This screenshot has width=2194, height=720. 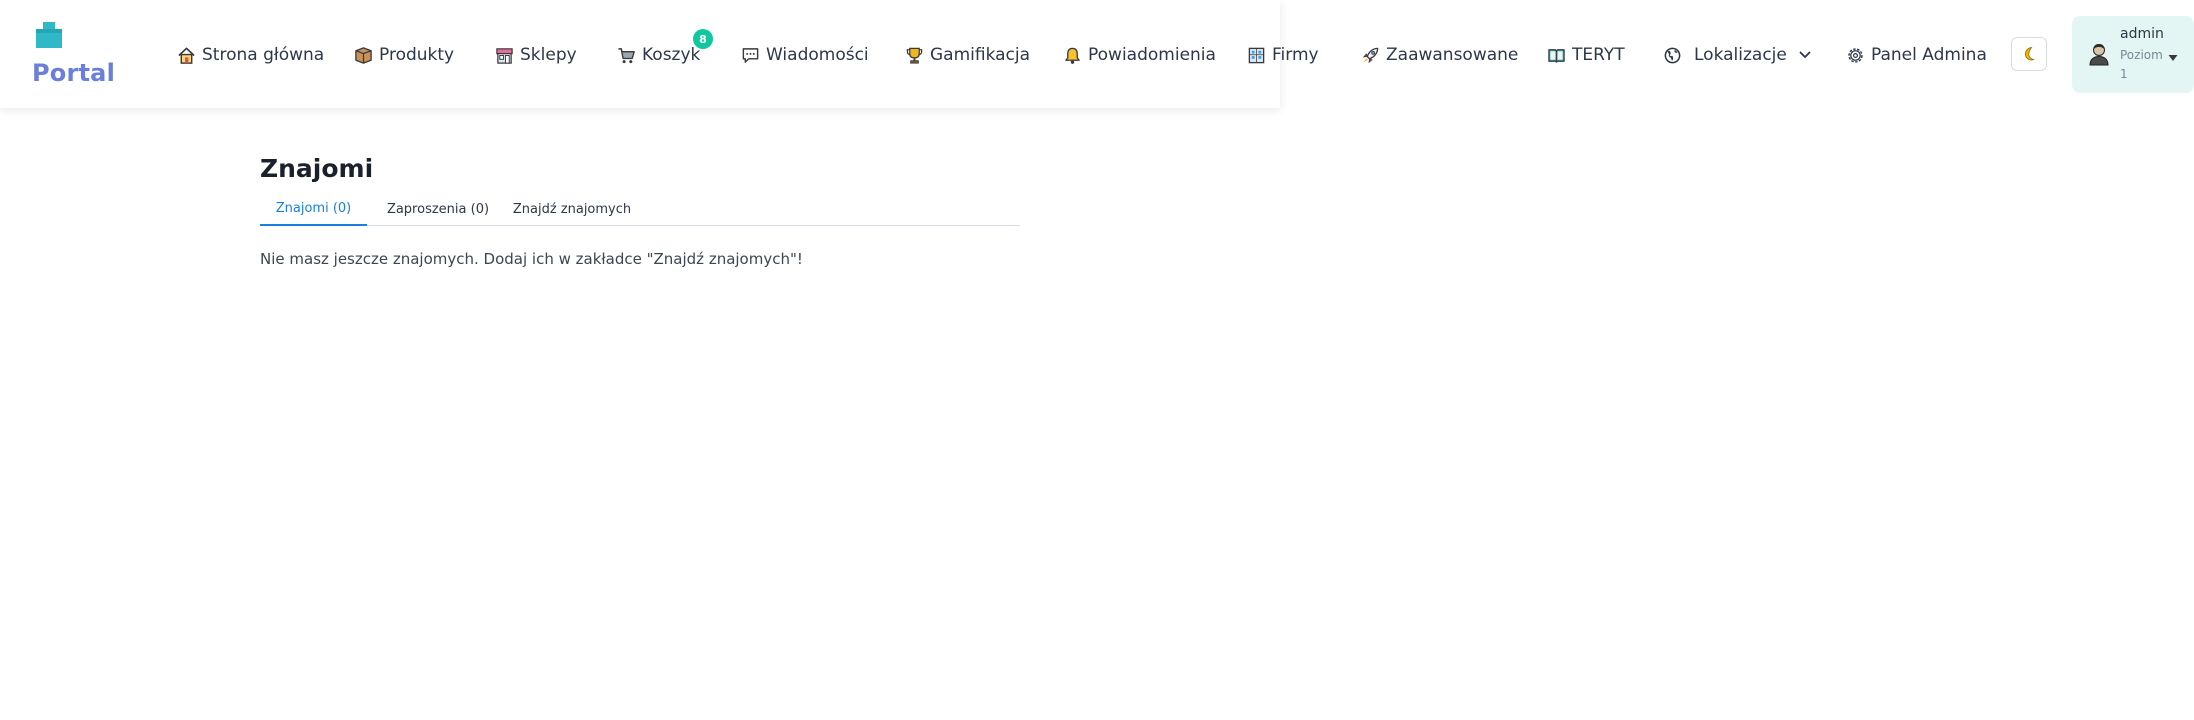 What do you see at coordinates (263, 55) in the screenshot?
I see `nav-item-label: Strona główna` at bounding box center [263, 55].